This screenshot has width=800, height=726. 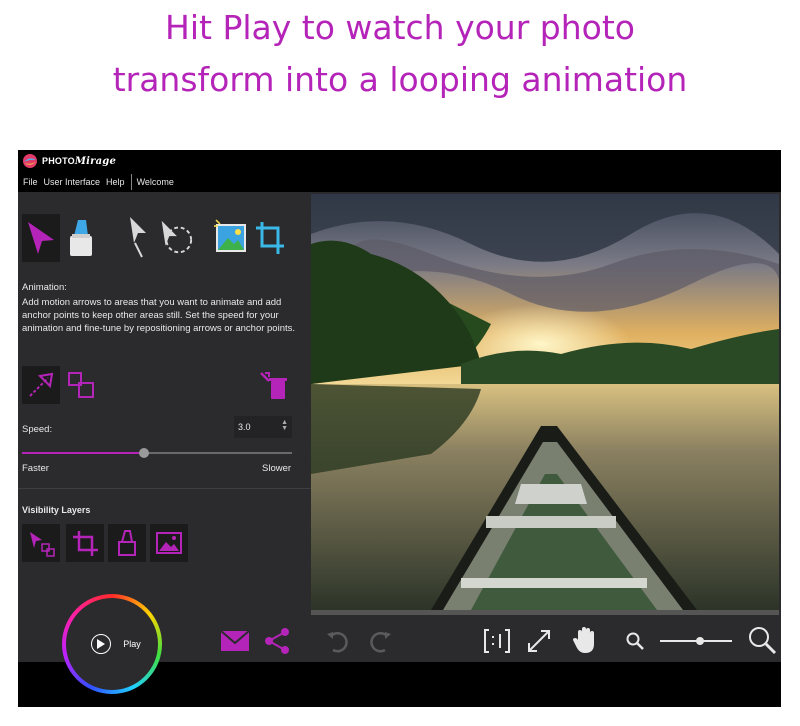 I want to click on redo-button, so click(x=380, y=641).